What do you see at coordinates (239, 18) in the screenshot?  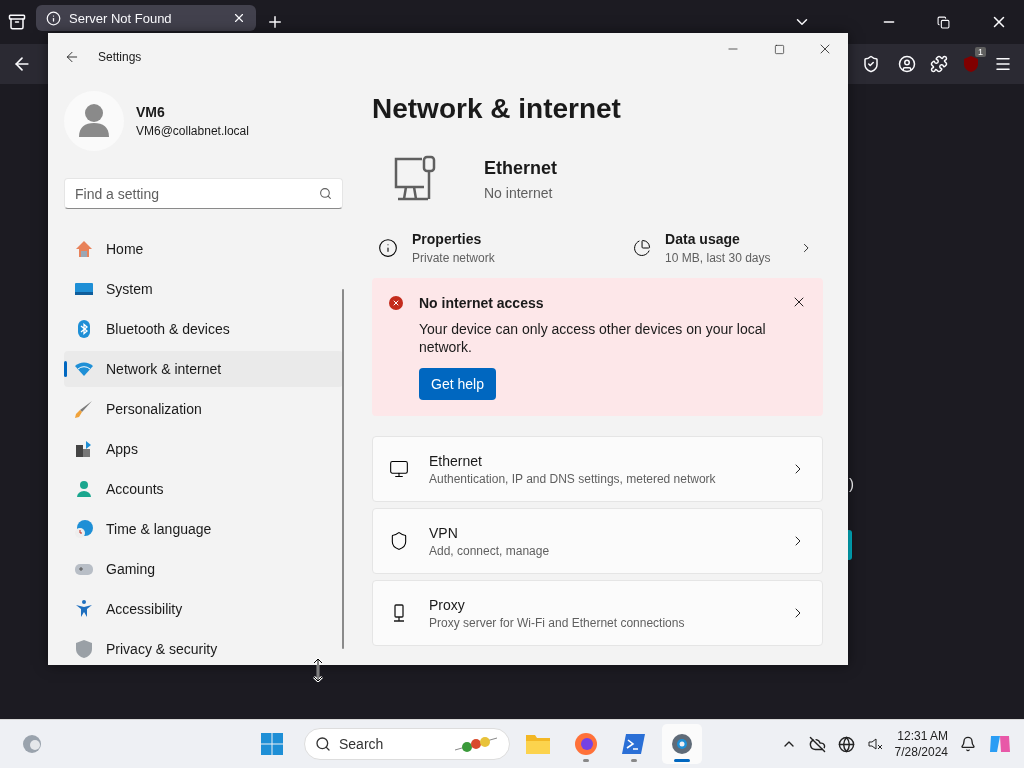 I see `close-icon` at bounding box center [239, 18].